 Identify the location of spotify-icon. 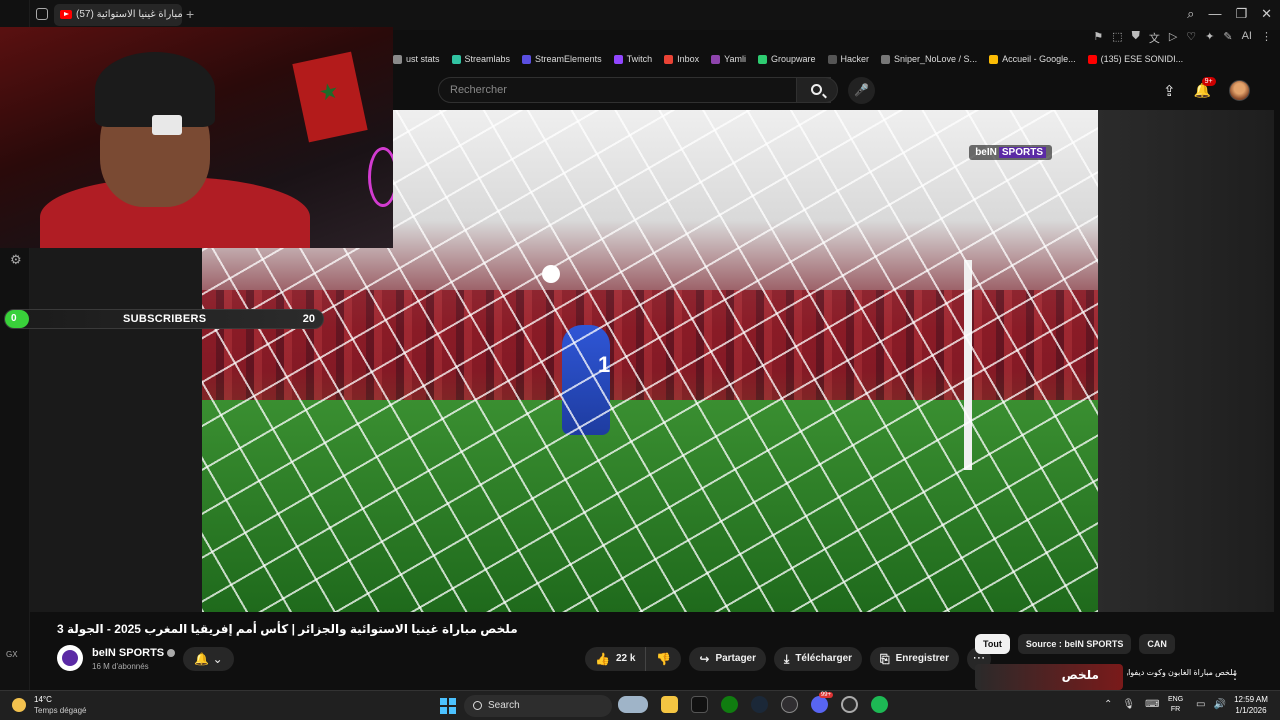
(879, 704).